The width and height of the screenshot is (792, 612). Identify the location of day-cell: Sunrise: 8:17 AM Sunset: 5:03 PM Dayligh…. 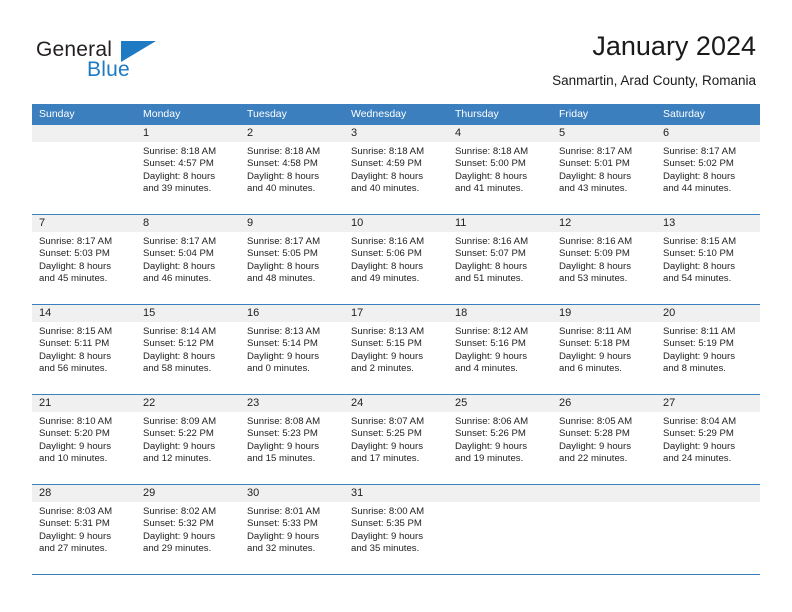
(84, 268).